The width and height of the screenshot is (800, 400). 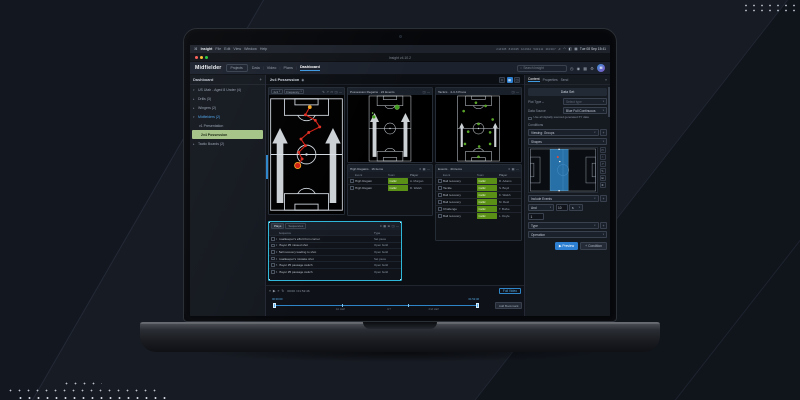 I want to click on slider-track, so click(x=376, y=305).